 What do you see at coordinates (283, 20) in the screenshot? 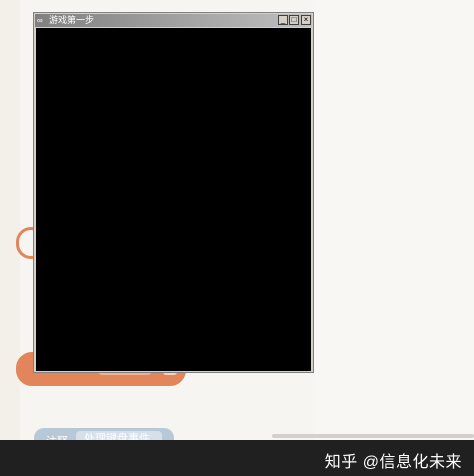
I see `minimize-button: _` at bounding box center [283, 20].